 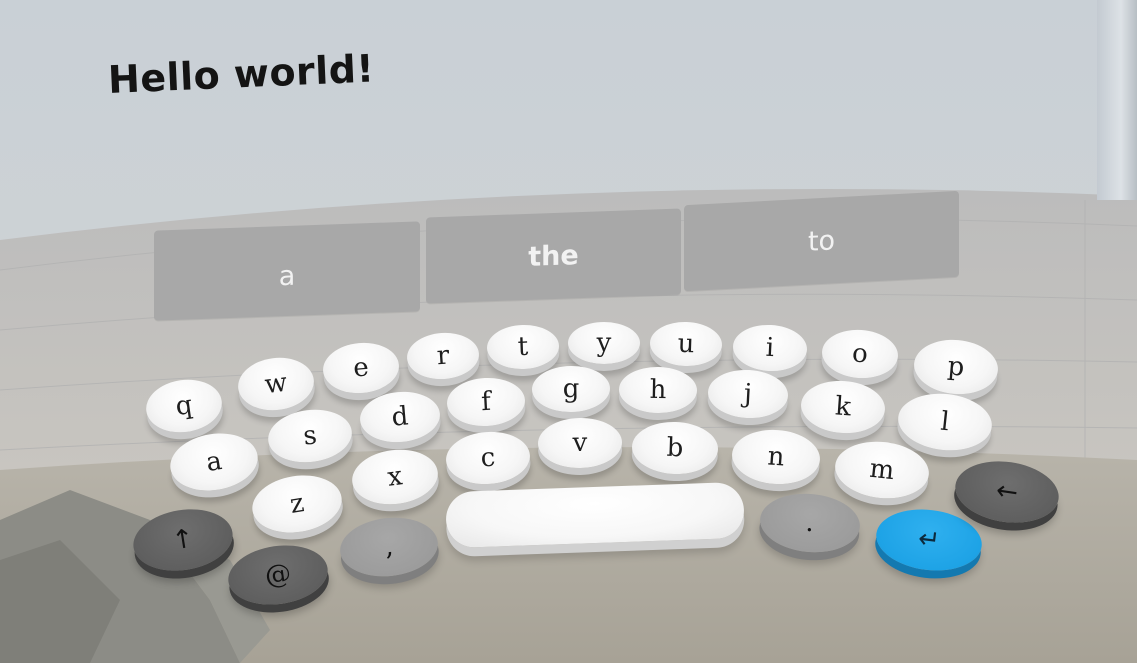 I want to click on shift-arrow-icon: ↑, so click(x=183, y=540).